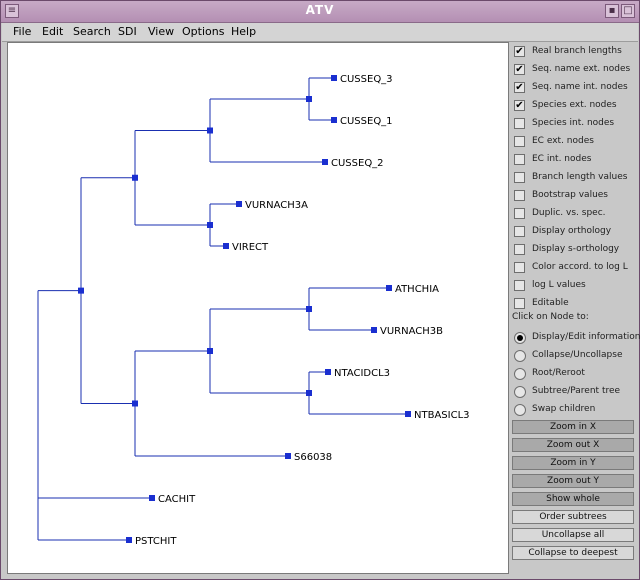 The width and height of the screenshot is (640, 580). I want to click on internal-node-n1, so click(81, 290).